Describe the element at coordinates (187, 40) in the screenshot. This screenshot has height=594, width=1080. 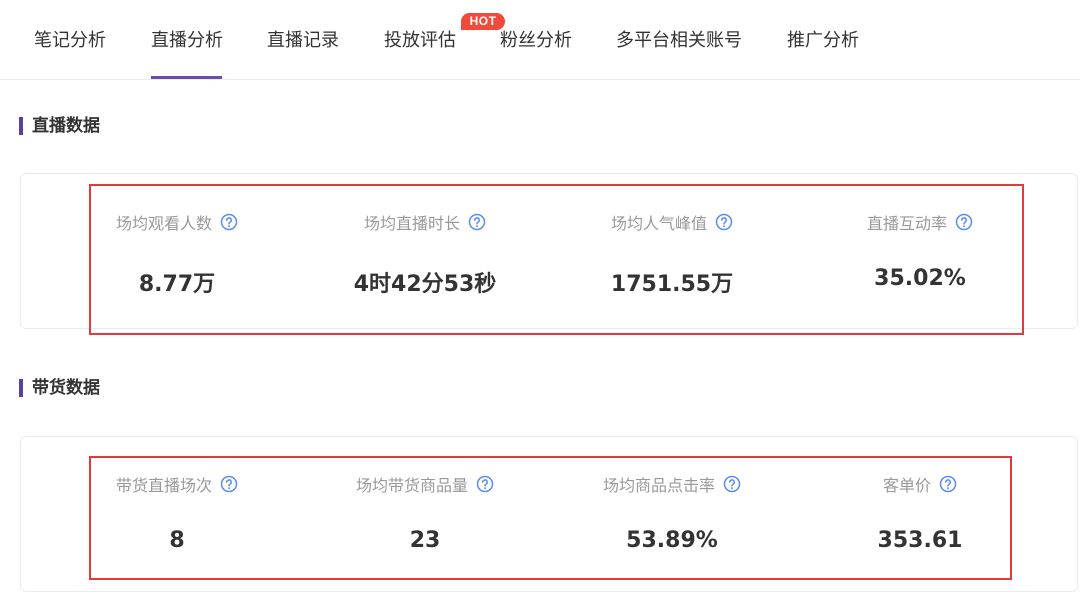
I see `tab-live-analysis: 直播分析` at that location.